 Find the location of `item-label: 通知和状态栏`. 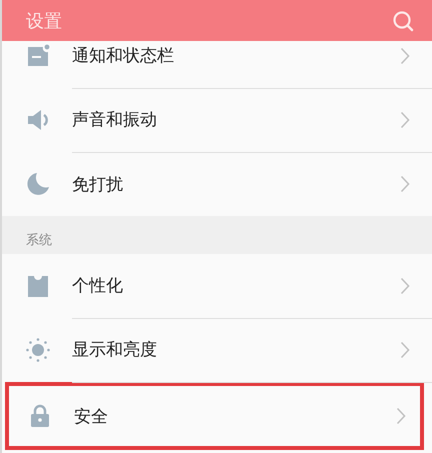

item-label: 通知和状态栏 is located at coordinates (123, 56).